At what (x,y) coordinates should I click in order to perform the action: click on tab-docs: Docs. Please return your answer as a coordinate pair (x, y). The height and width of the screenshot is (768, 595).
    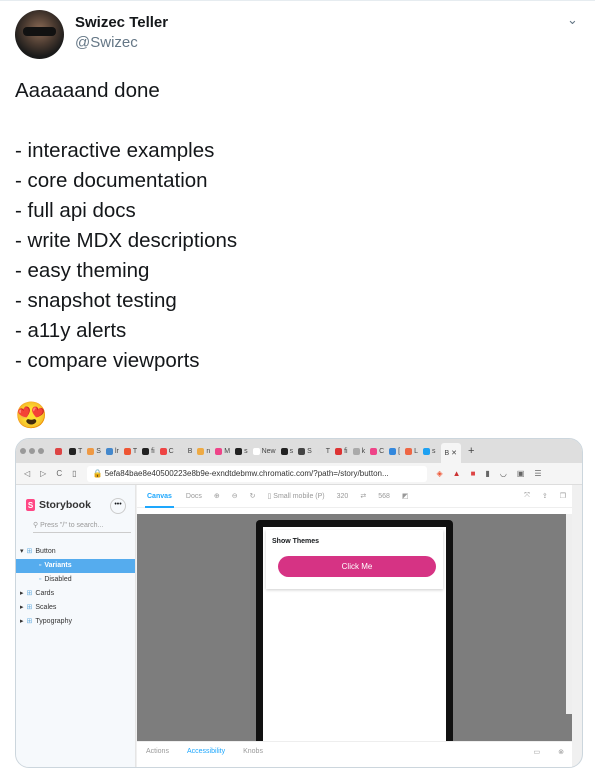
    Looking at the image, I should click on (194, 496).